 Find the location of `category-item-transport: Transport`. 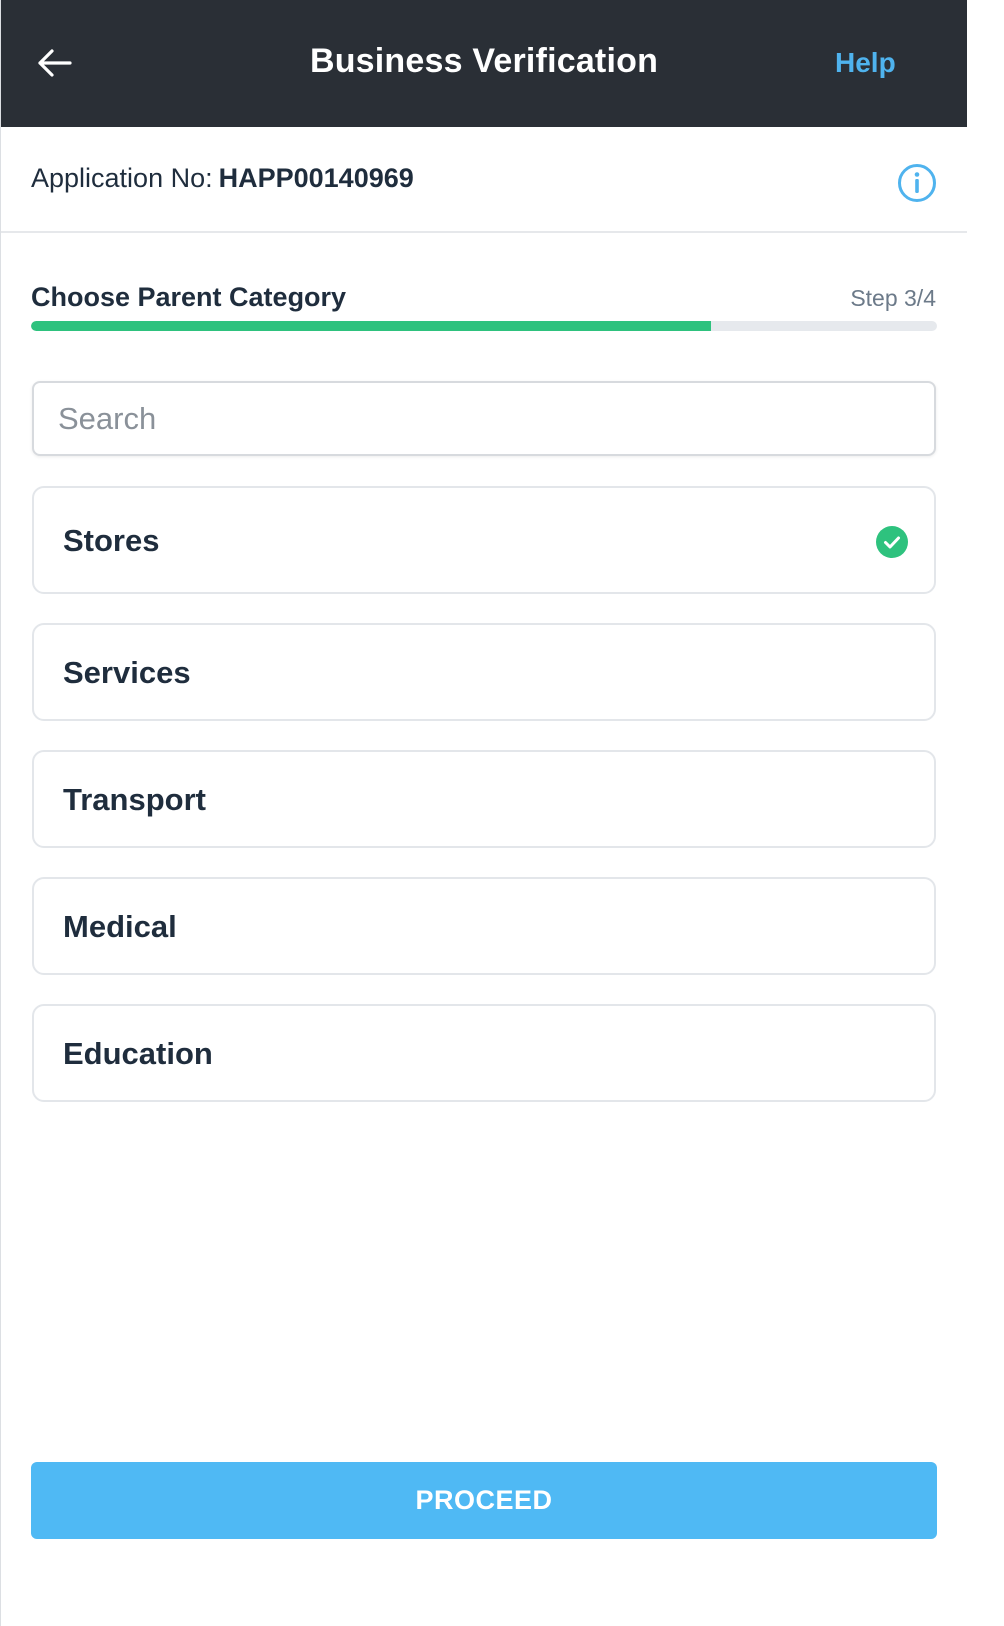

category-item-transport: Transport is located at coordinates (484, 799).